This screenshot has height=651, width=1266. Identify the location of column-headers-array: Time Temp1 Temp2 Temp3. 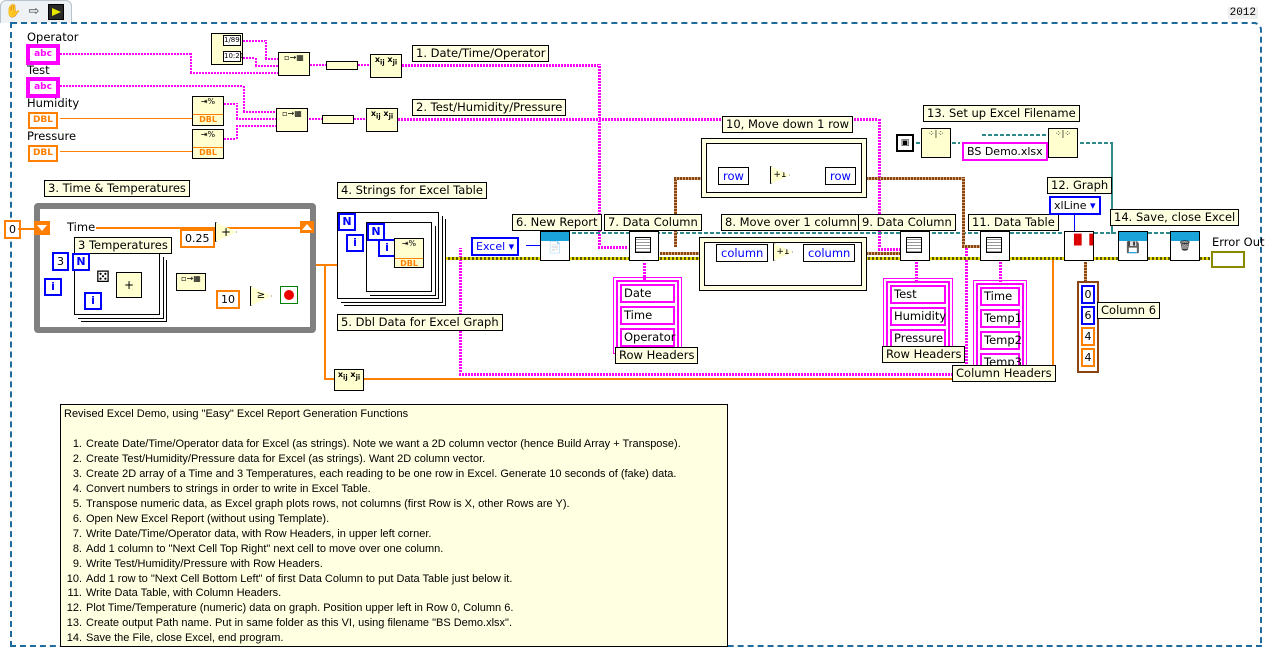
(1000, 329).